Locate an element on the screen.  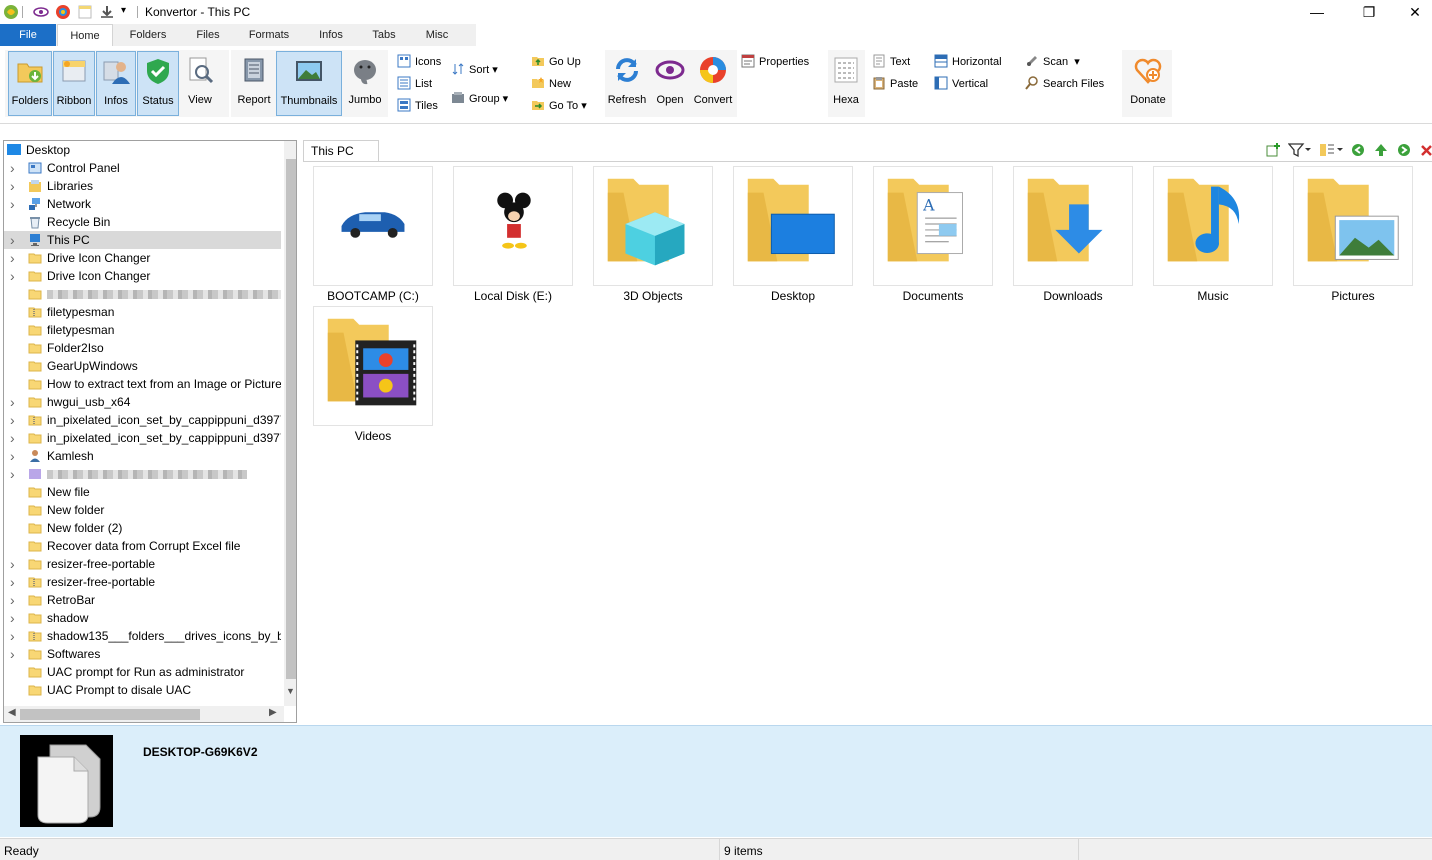
refresh-button: Refresh is located at coordinates (627, 83).